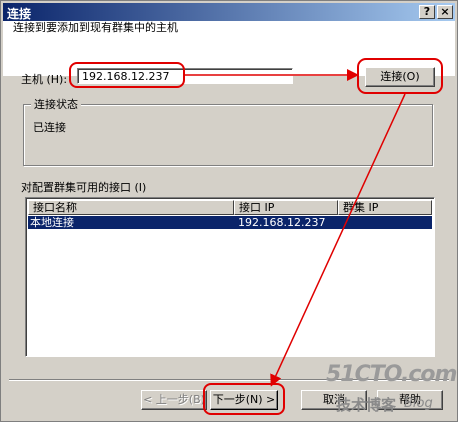 Image resolution: width=460 pixels, height=424 pixels. What do you see at coordinates (244, 400) in the screenshot?
I see `next-button: 下一步(N) >` at bounding box center [244, 400].